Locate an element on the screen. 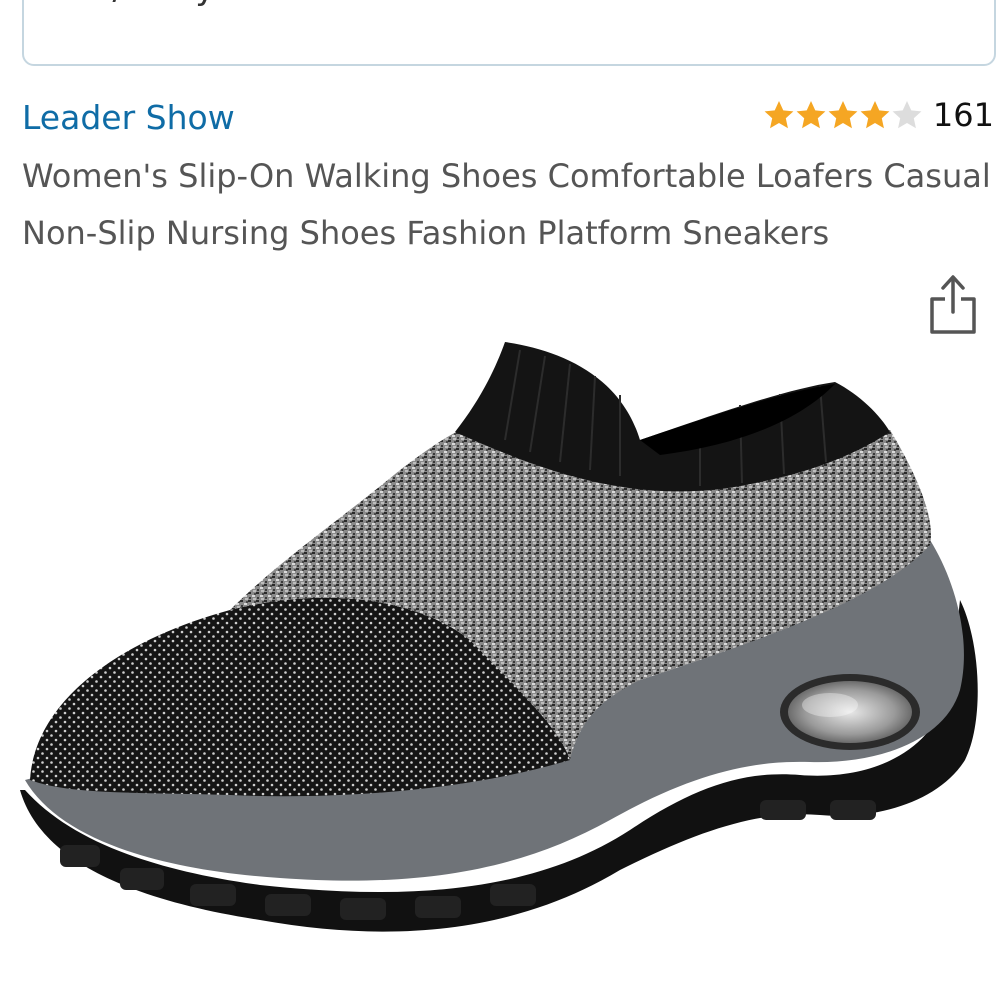 Image resolution: width=1000 pixels, height=1000 pixels. share-icon is located at coordinates (953, 304).